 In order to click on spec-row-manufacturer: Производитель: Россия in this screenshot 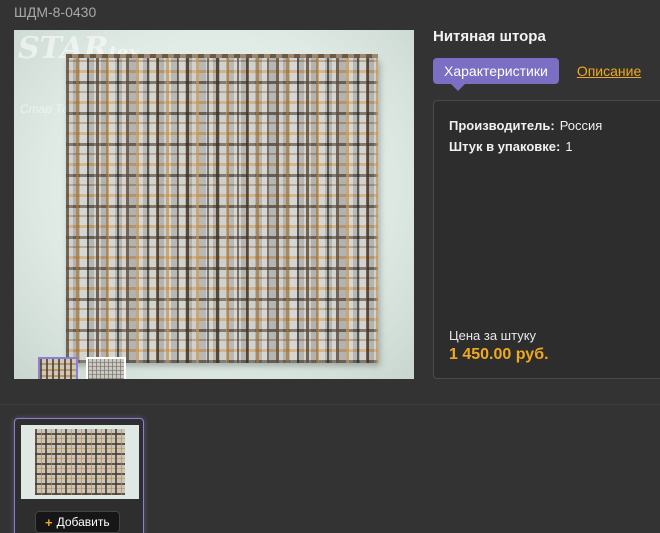, I will do `click(525, 125)`.